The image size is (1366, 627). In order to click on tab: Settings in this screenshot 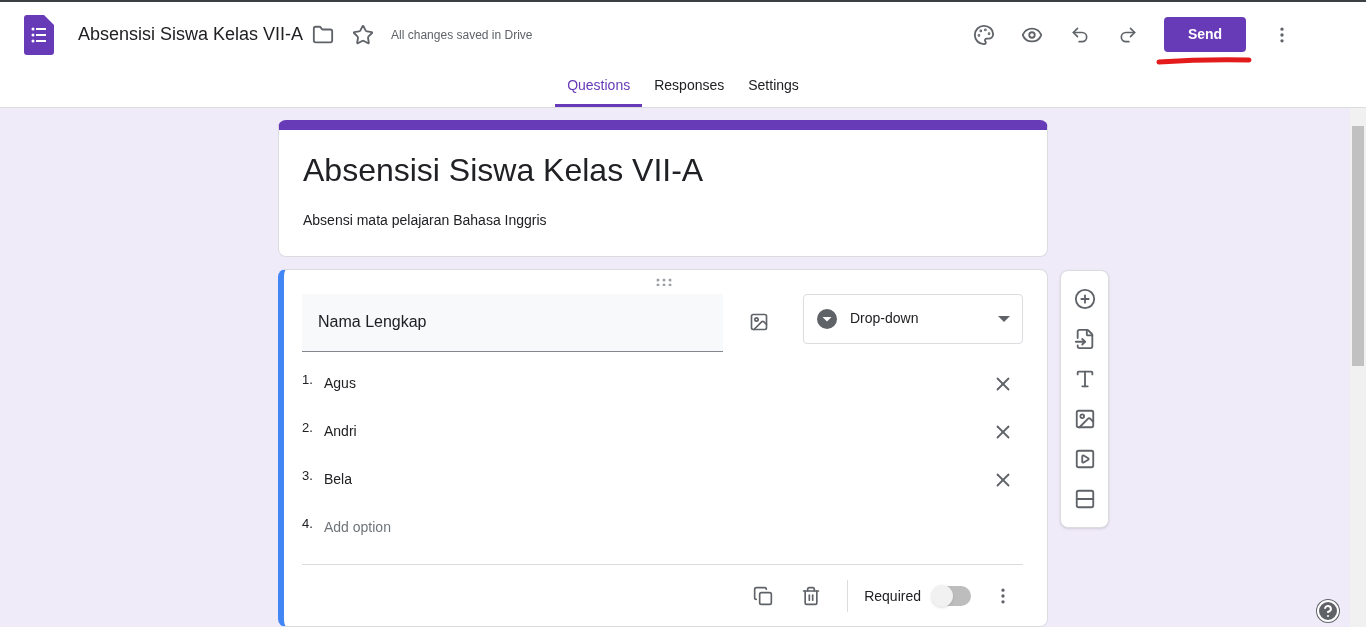, I will do `click(773, 87)`.